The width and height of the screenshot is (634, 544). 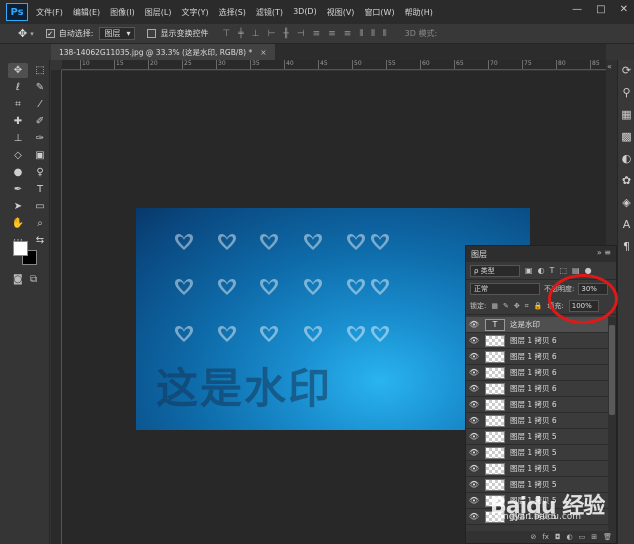 What do you see at coordinates (332, 34) in the screenshot?
I see `distribute-vcenter-icon: ≡` at bounding box center [332, 34].